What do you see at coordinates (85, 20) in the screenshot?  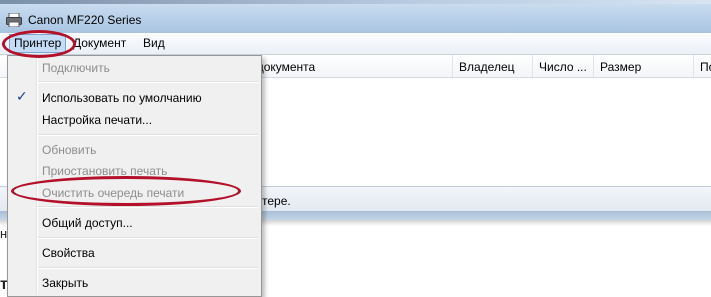 I see `window-title: Canon MF220 Series` at bounding box center [85, 20].